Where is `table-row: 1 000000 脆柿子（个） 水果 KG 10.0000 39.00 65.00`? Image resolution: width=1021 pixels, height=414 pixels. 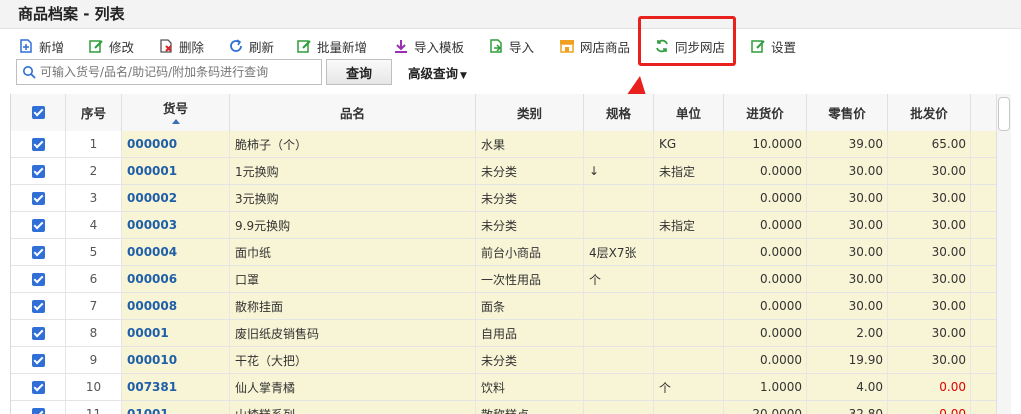
table-row: 1 000000 脆柿子（个） 水果 KG 10.0000 39.00 65.00 is located at coordinates (504, 144).